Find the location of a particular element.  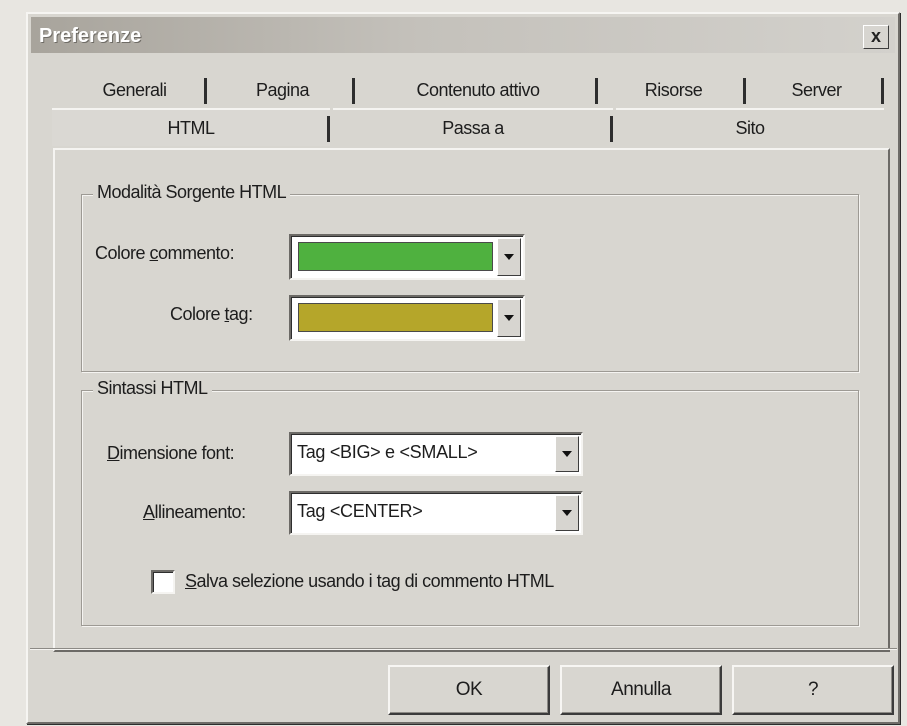

tab-generali: Generali is located at coordinates (134, 90).